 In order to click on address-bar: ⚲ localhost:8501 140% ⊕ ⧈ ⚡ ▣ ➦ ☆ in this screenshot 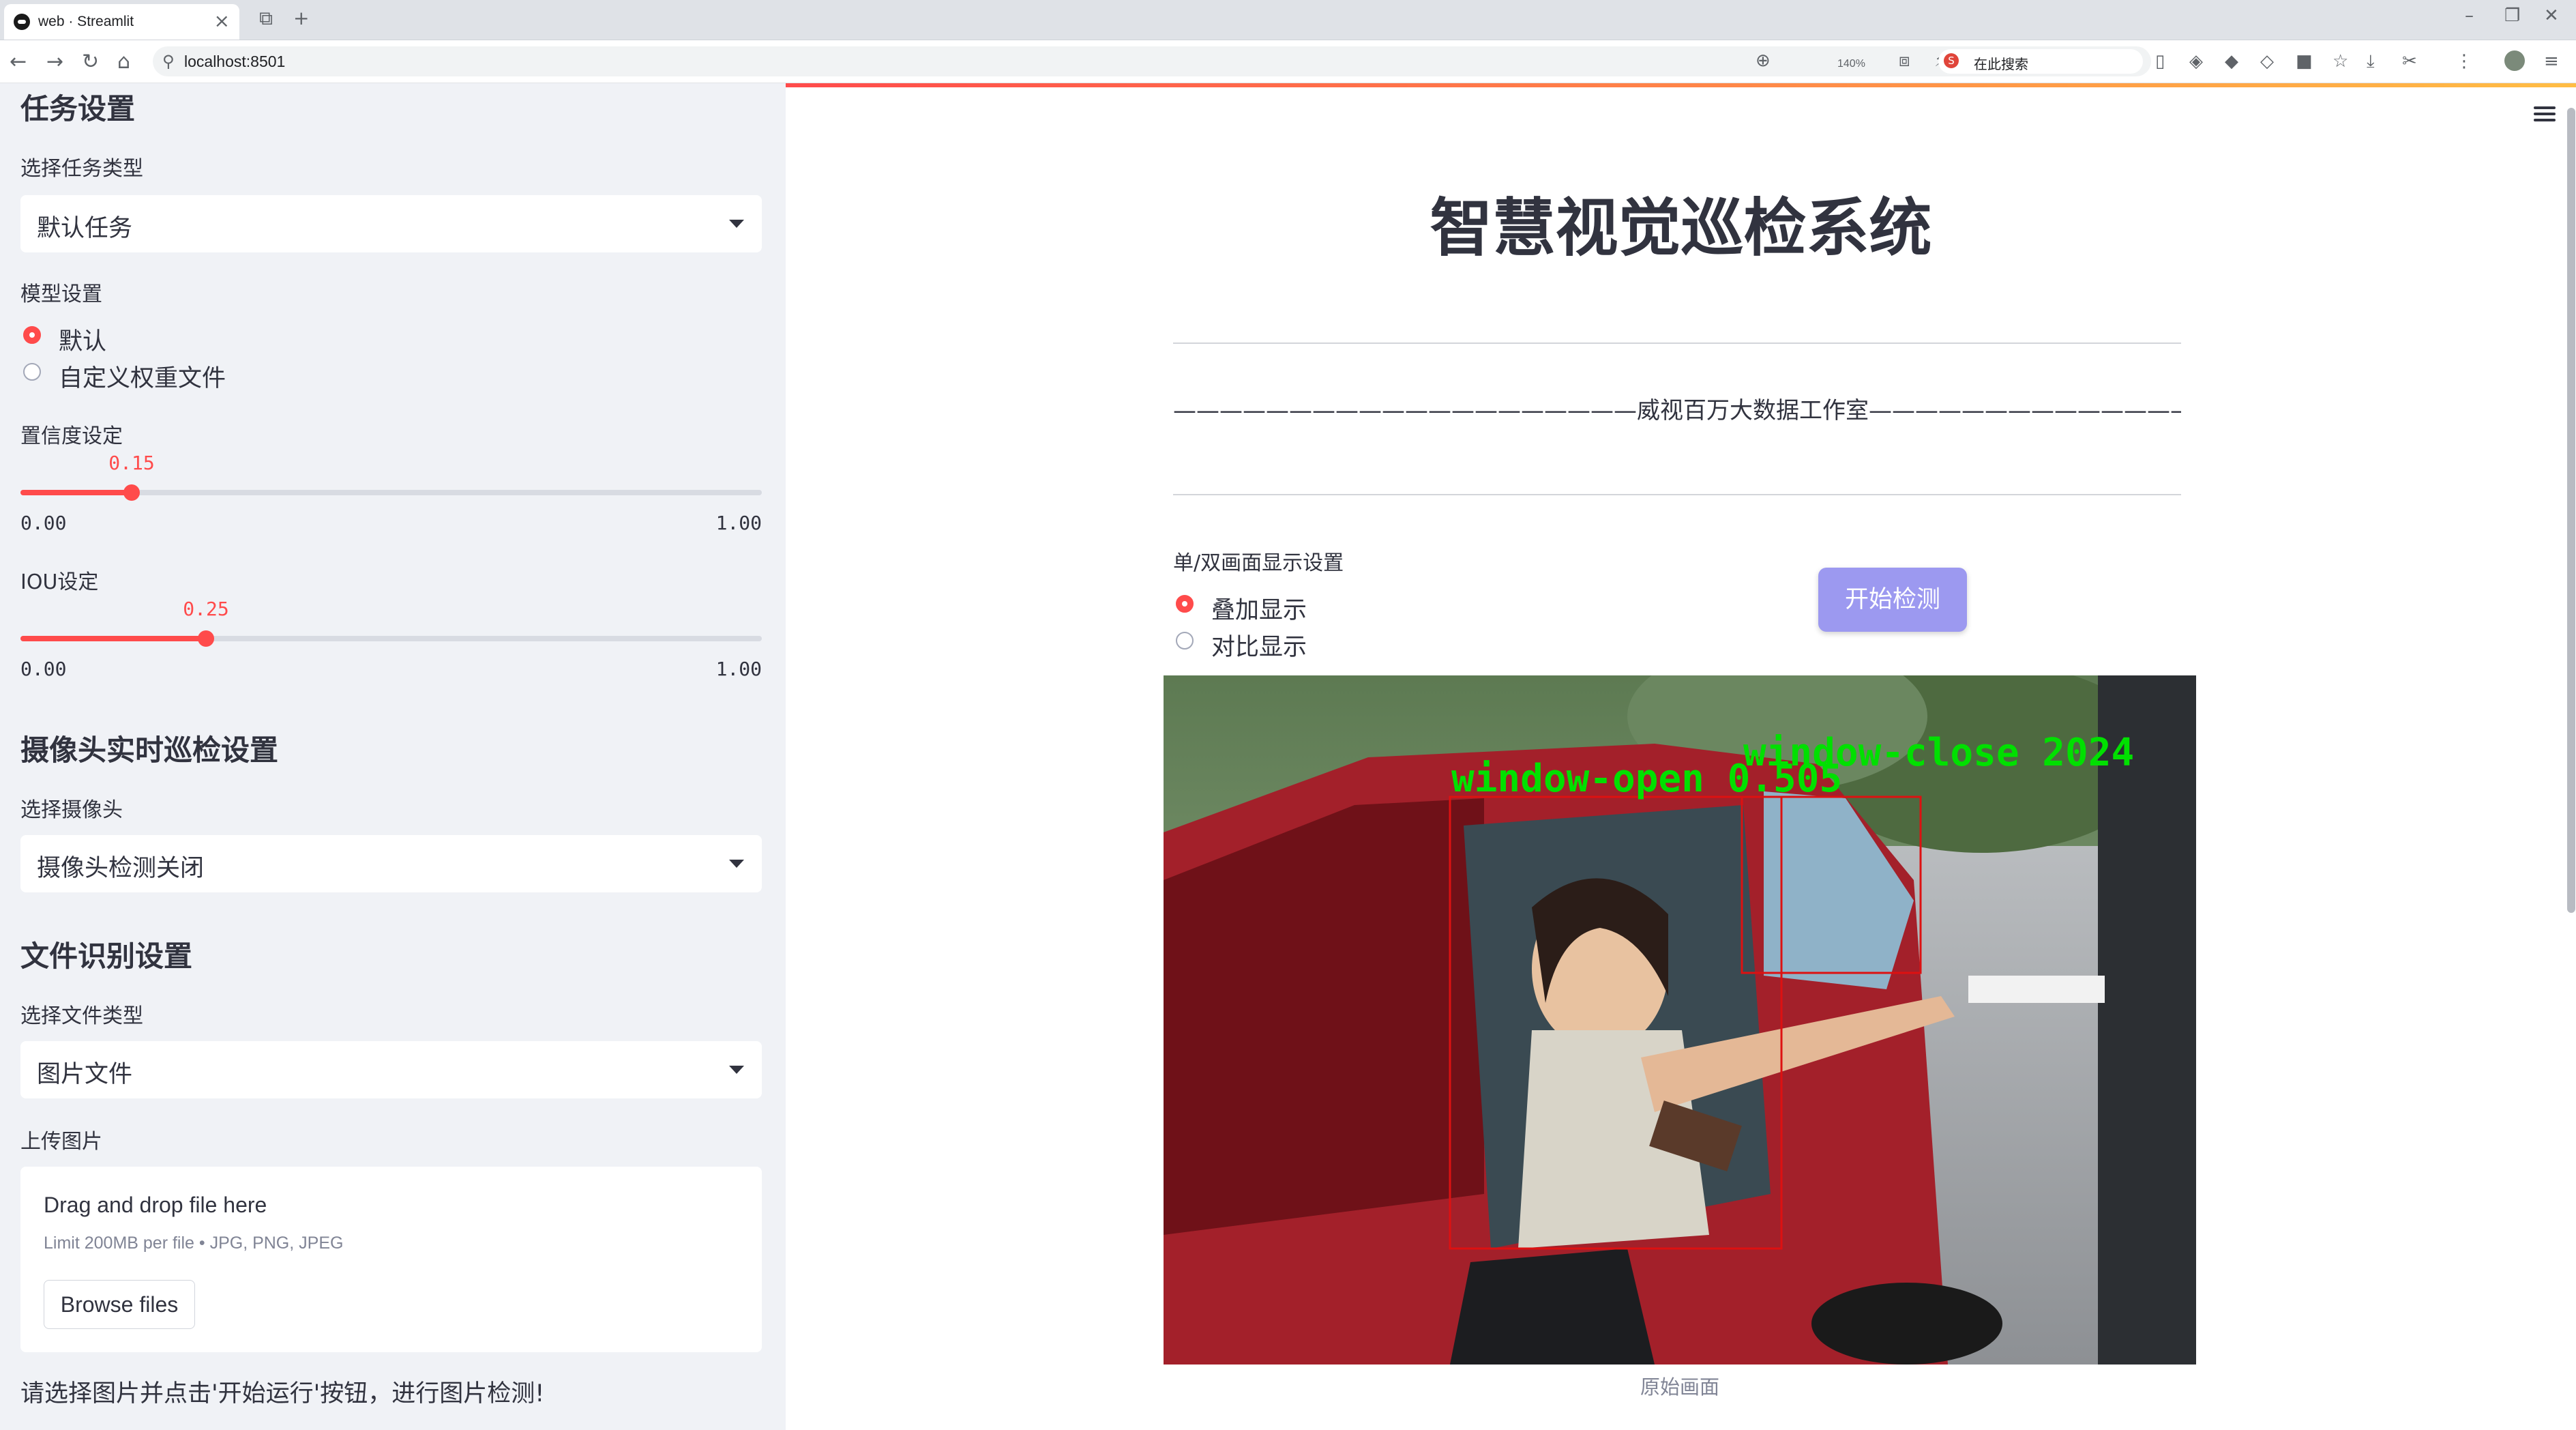, I will do `click(1152, 61)`.